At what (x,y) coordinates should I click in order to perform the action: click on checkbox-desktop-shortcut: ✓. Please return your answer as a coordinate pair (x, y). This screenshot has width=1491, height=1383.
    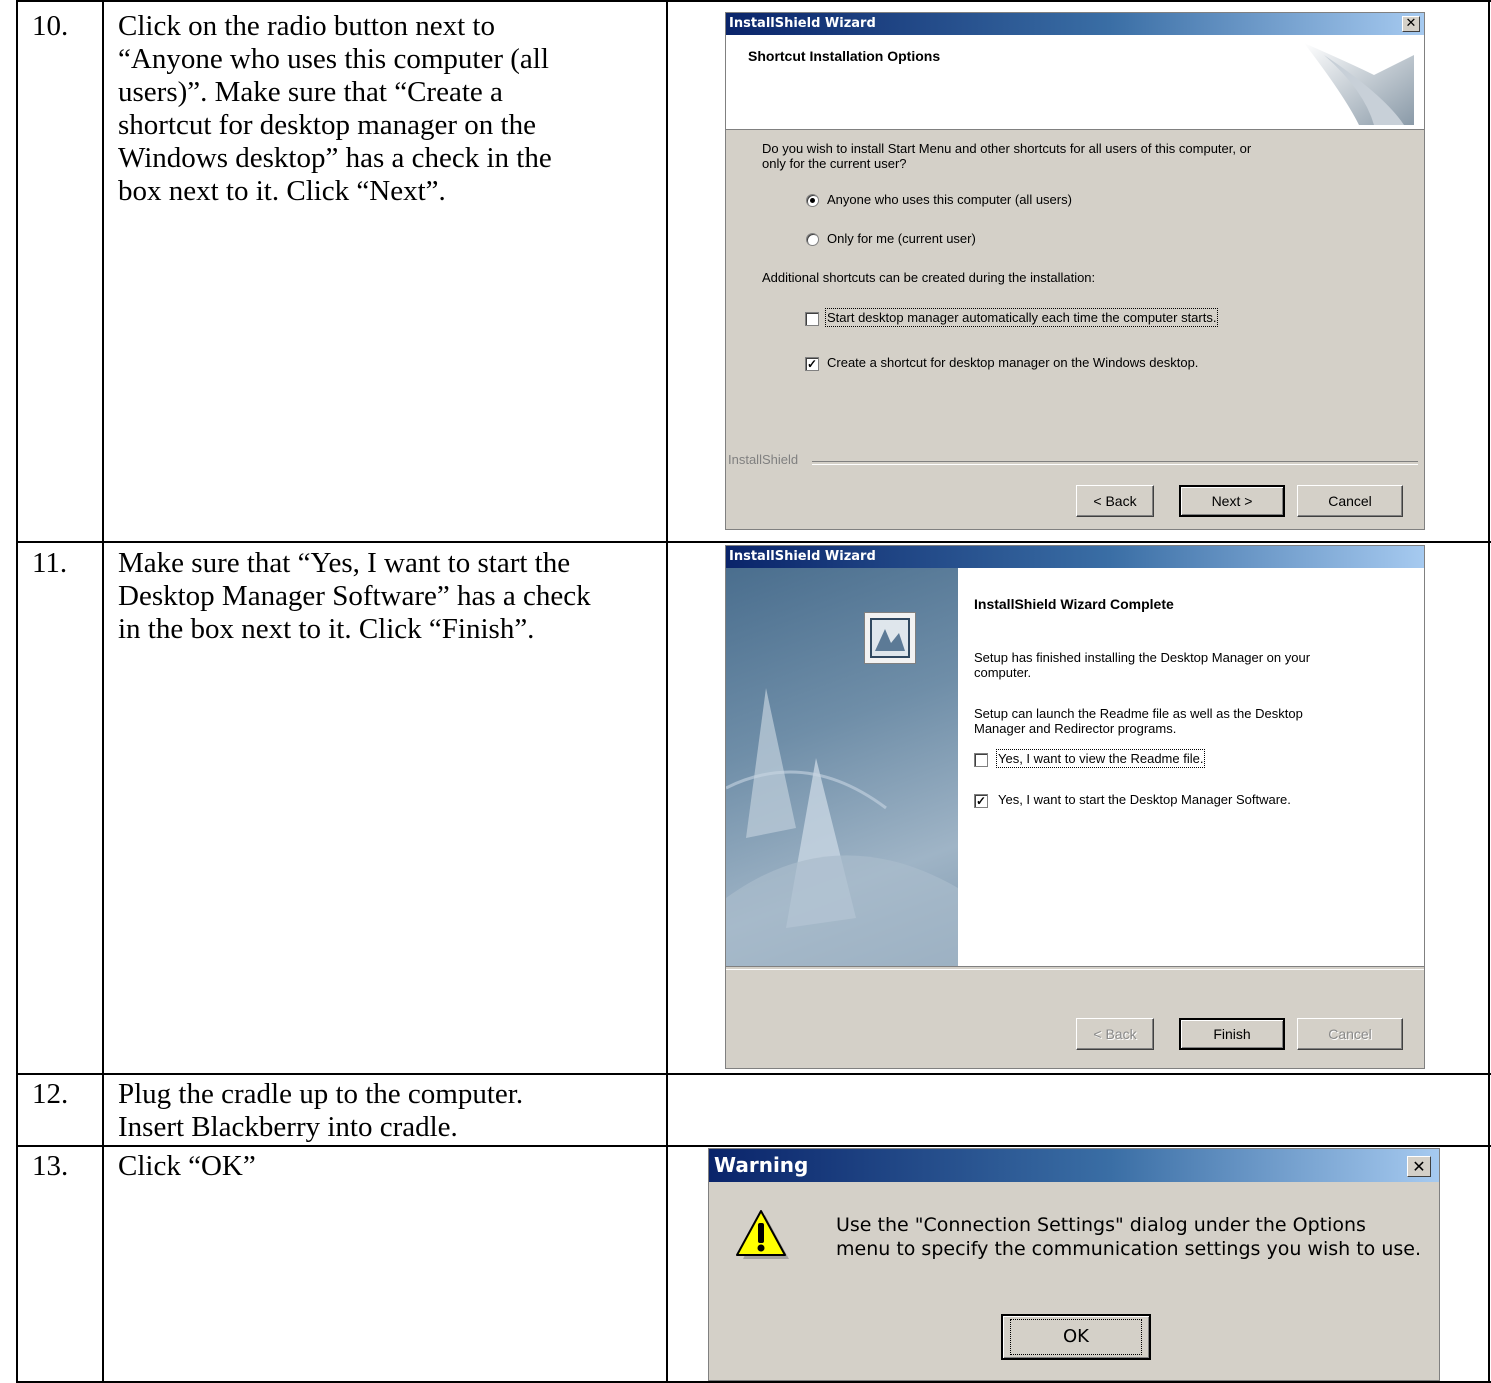
    Looking at the image, I should click on (812, 364).